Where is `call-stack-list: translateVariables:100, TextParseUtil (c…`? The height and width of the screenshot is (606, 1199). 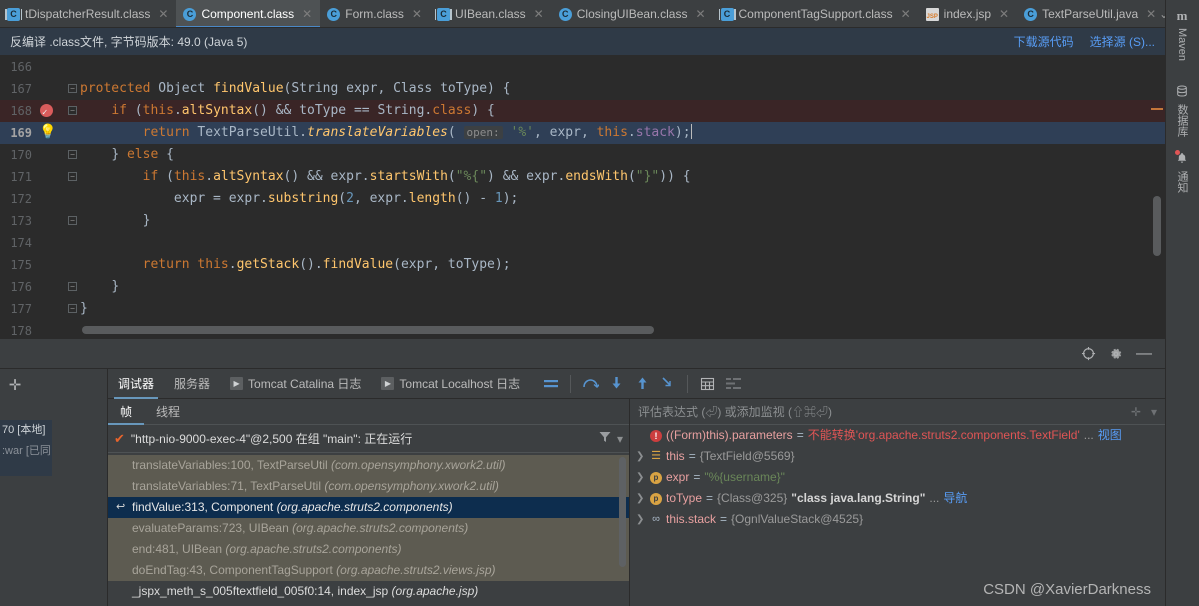
call-stack-list: translateVariables:100, TextParseUtil (c… is located at coordinates (368, 530).